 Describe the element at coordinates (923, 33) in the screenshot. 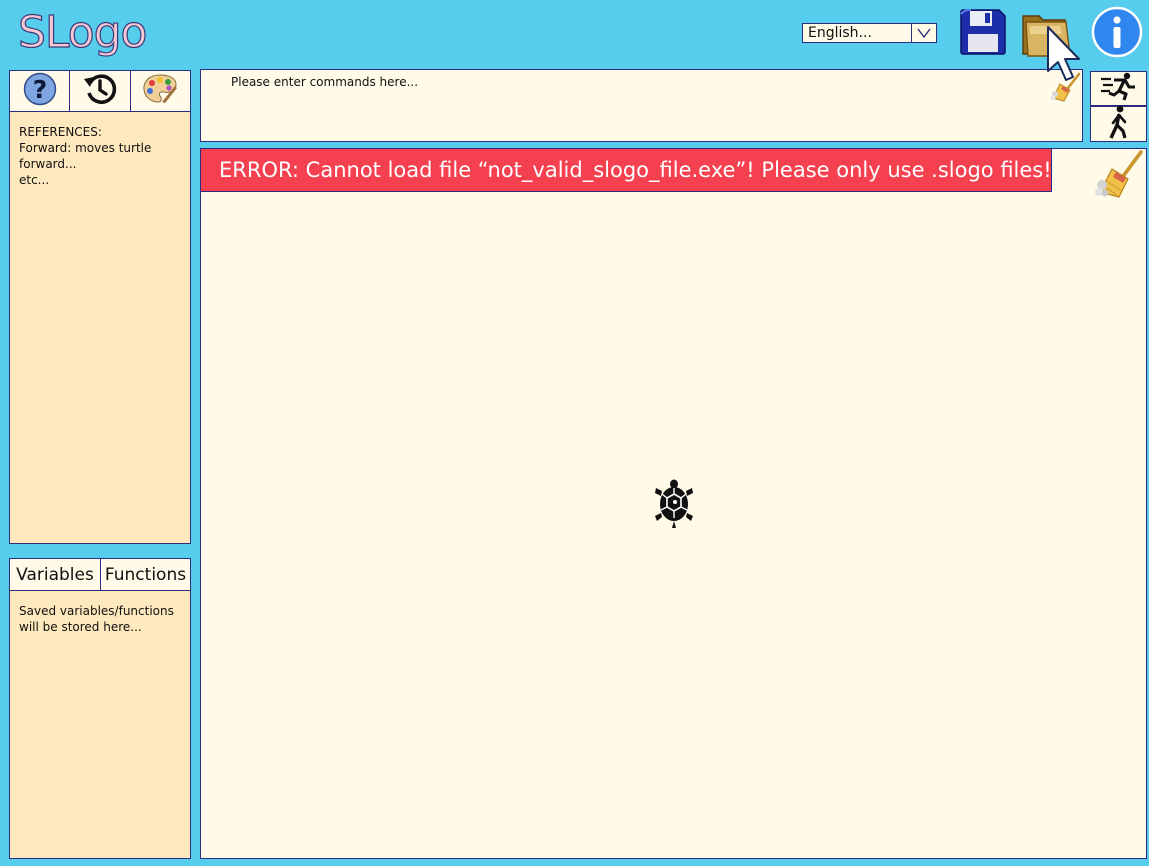

I see `chevron-down-icon` at that location.